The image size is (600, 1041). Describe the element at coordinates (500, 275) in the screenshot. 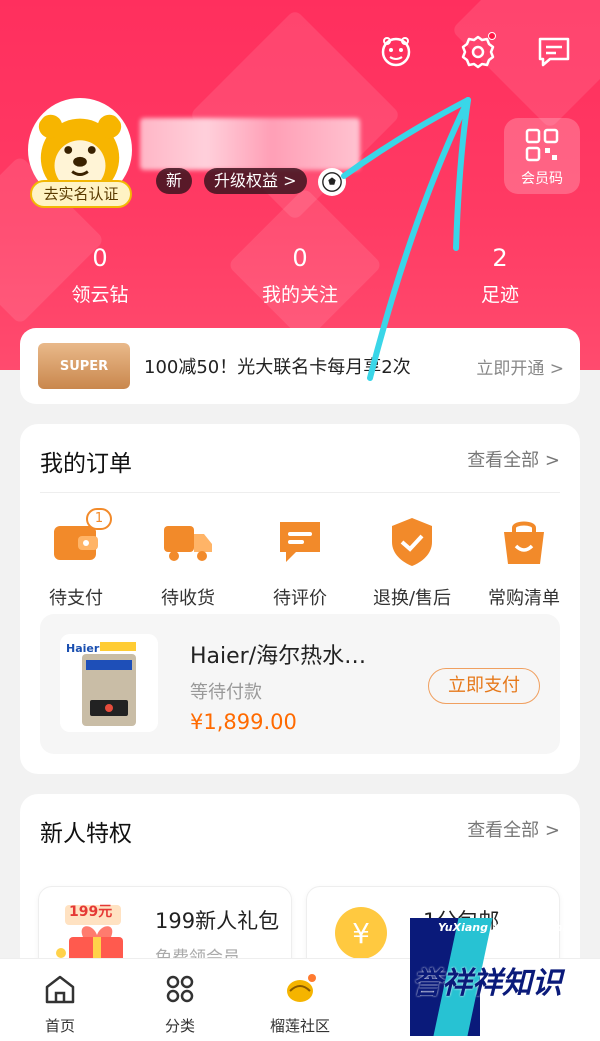

I see `stat-footprint: 2 足迹` at that location.